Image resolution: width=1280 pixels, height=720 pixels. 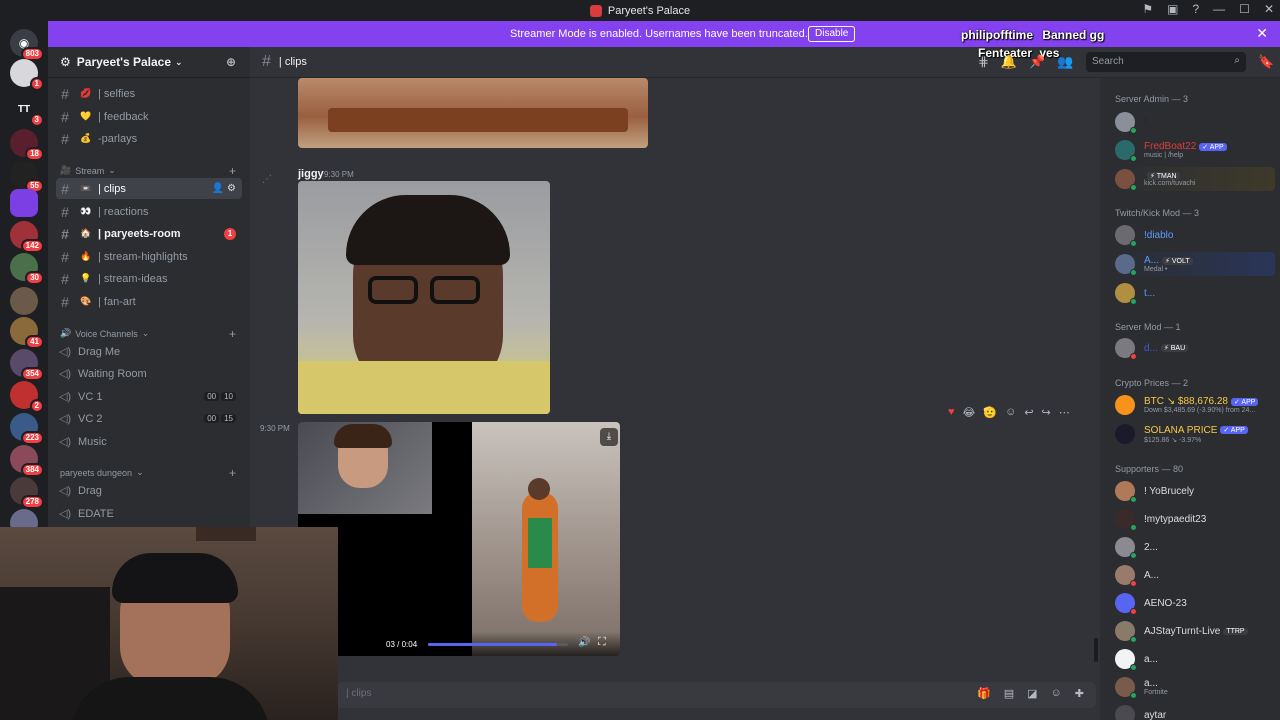 I want to click on stream-chat-overlay: philipofftime Banned gg, so click(x=1032, y=35).